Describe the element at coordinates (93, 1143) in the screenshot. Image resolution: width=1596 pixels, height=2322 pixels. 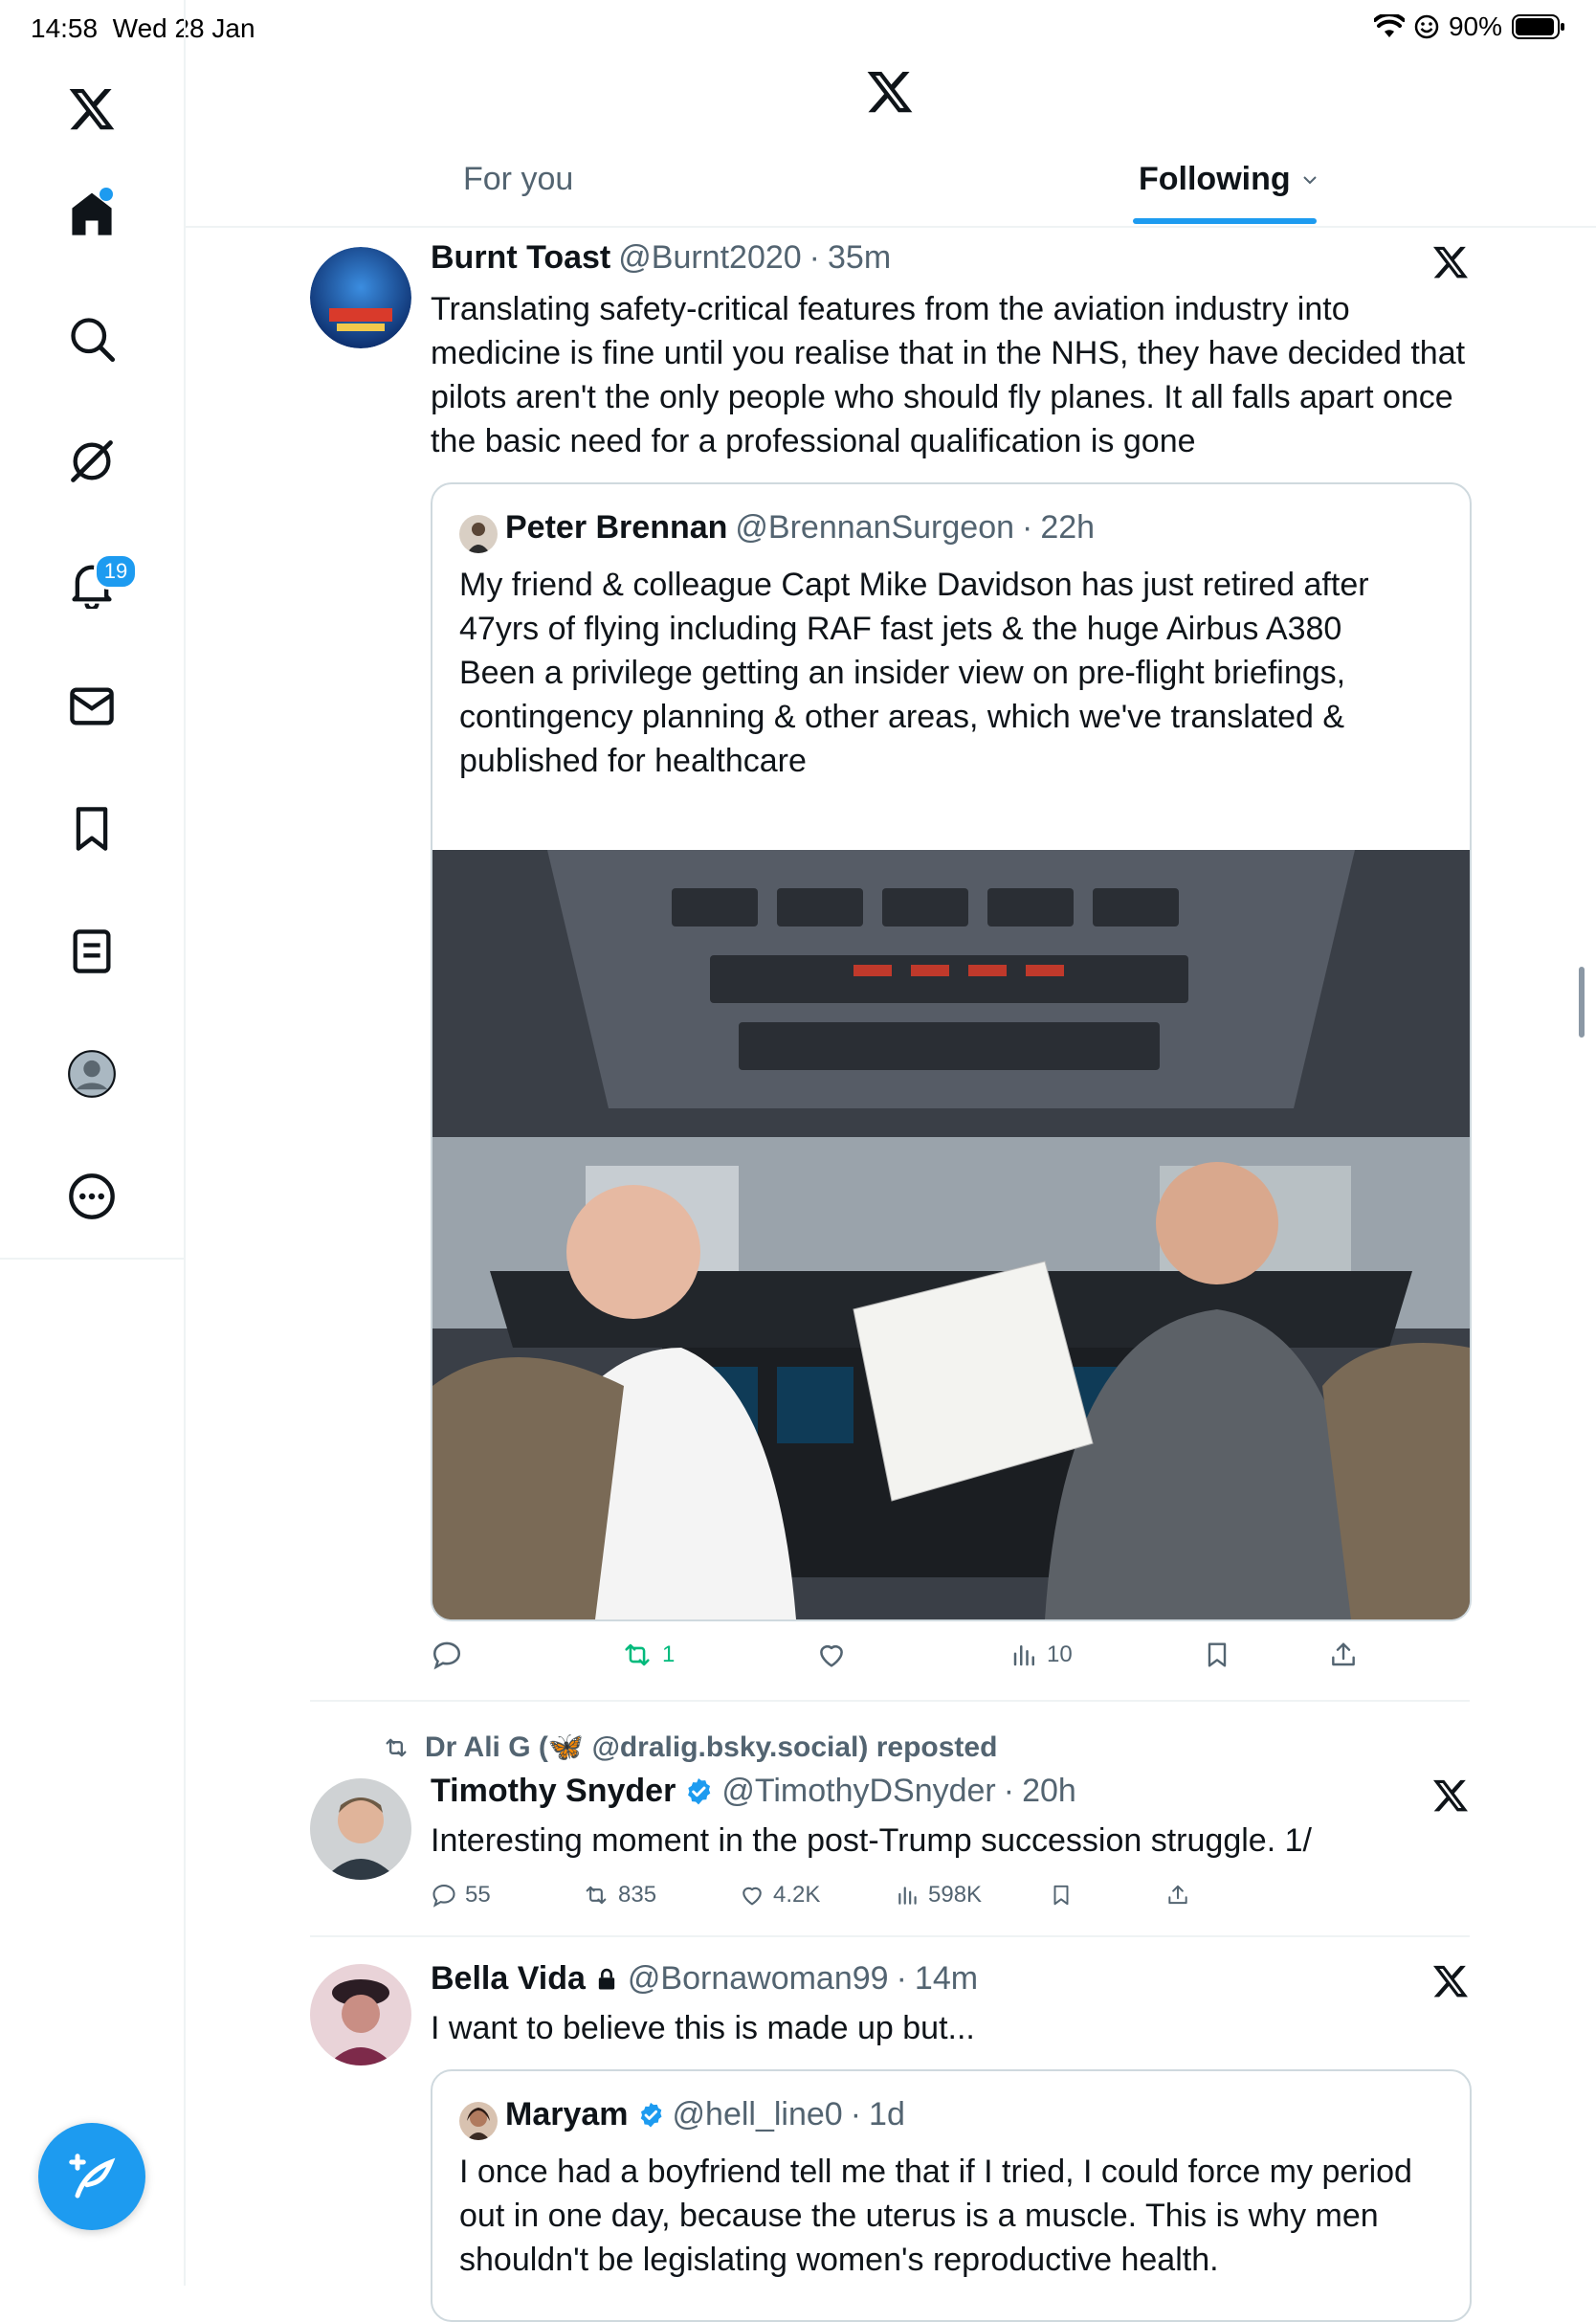
I see `sidebar: 19` at that location.